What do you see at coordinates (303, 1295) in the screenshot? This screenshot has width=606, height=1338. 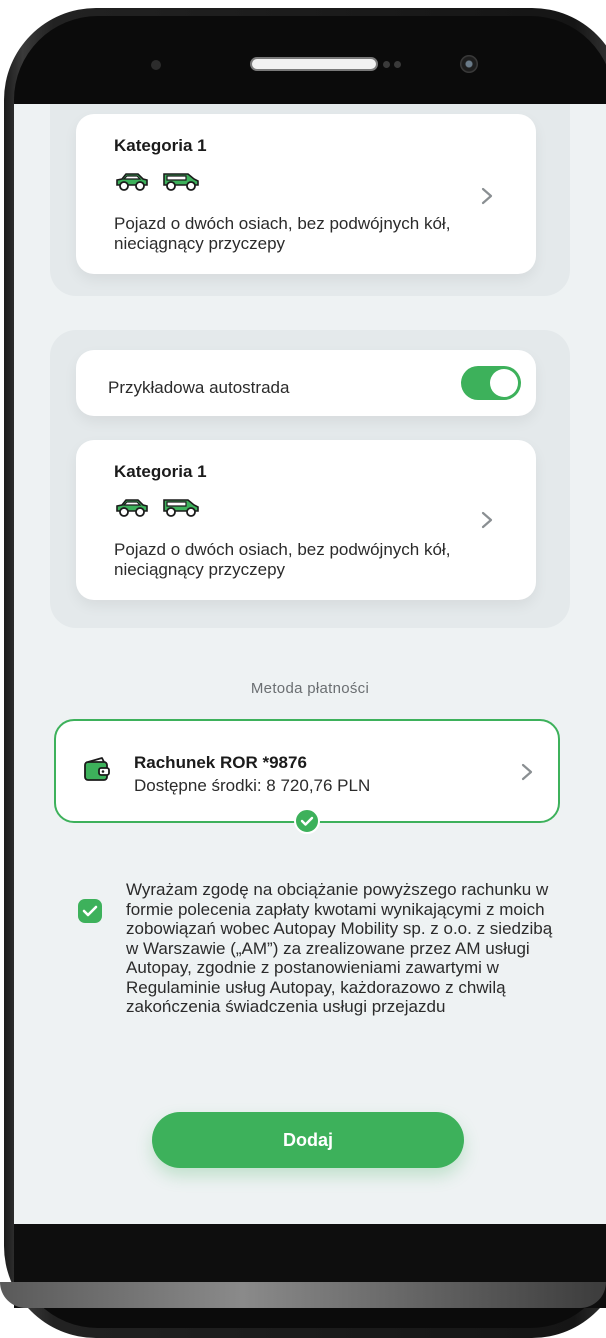 I see `phone-bottom-edge` at bounding box center [303, 1295].